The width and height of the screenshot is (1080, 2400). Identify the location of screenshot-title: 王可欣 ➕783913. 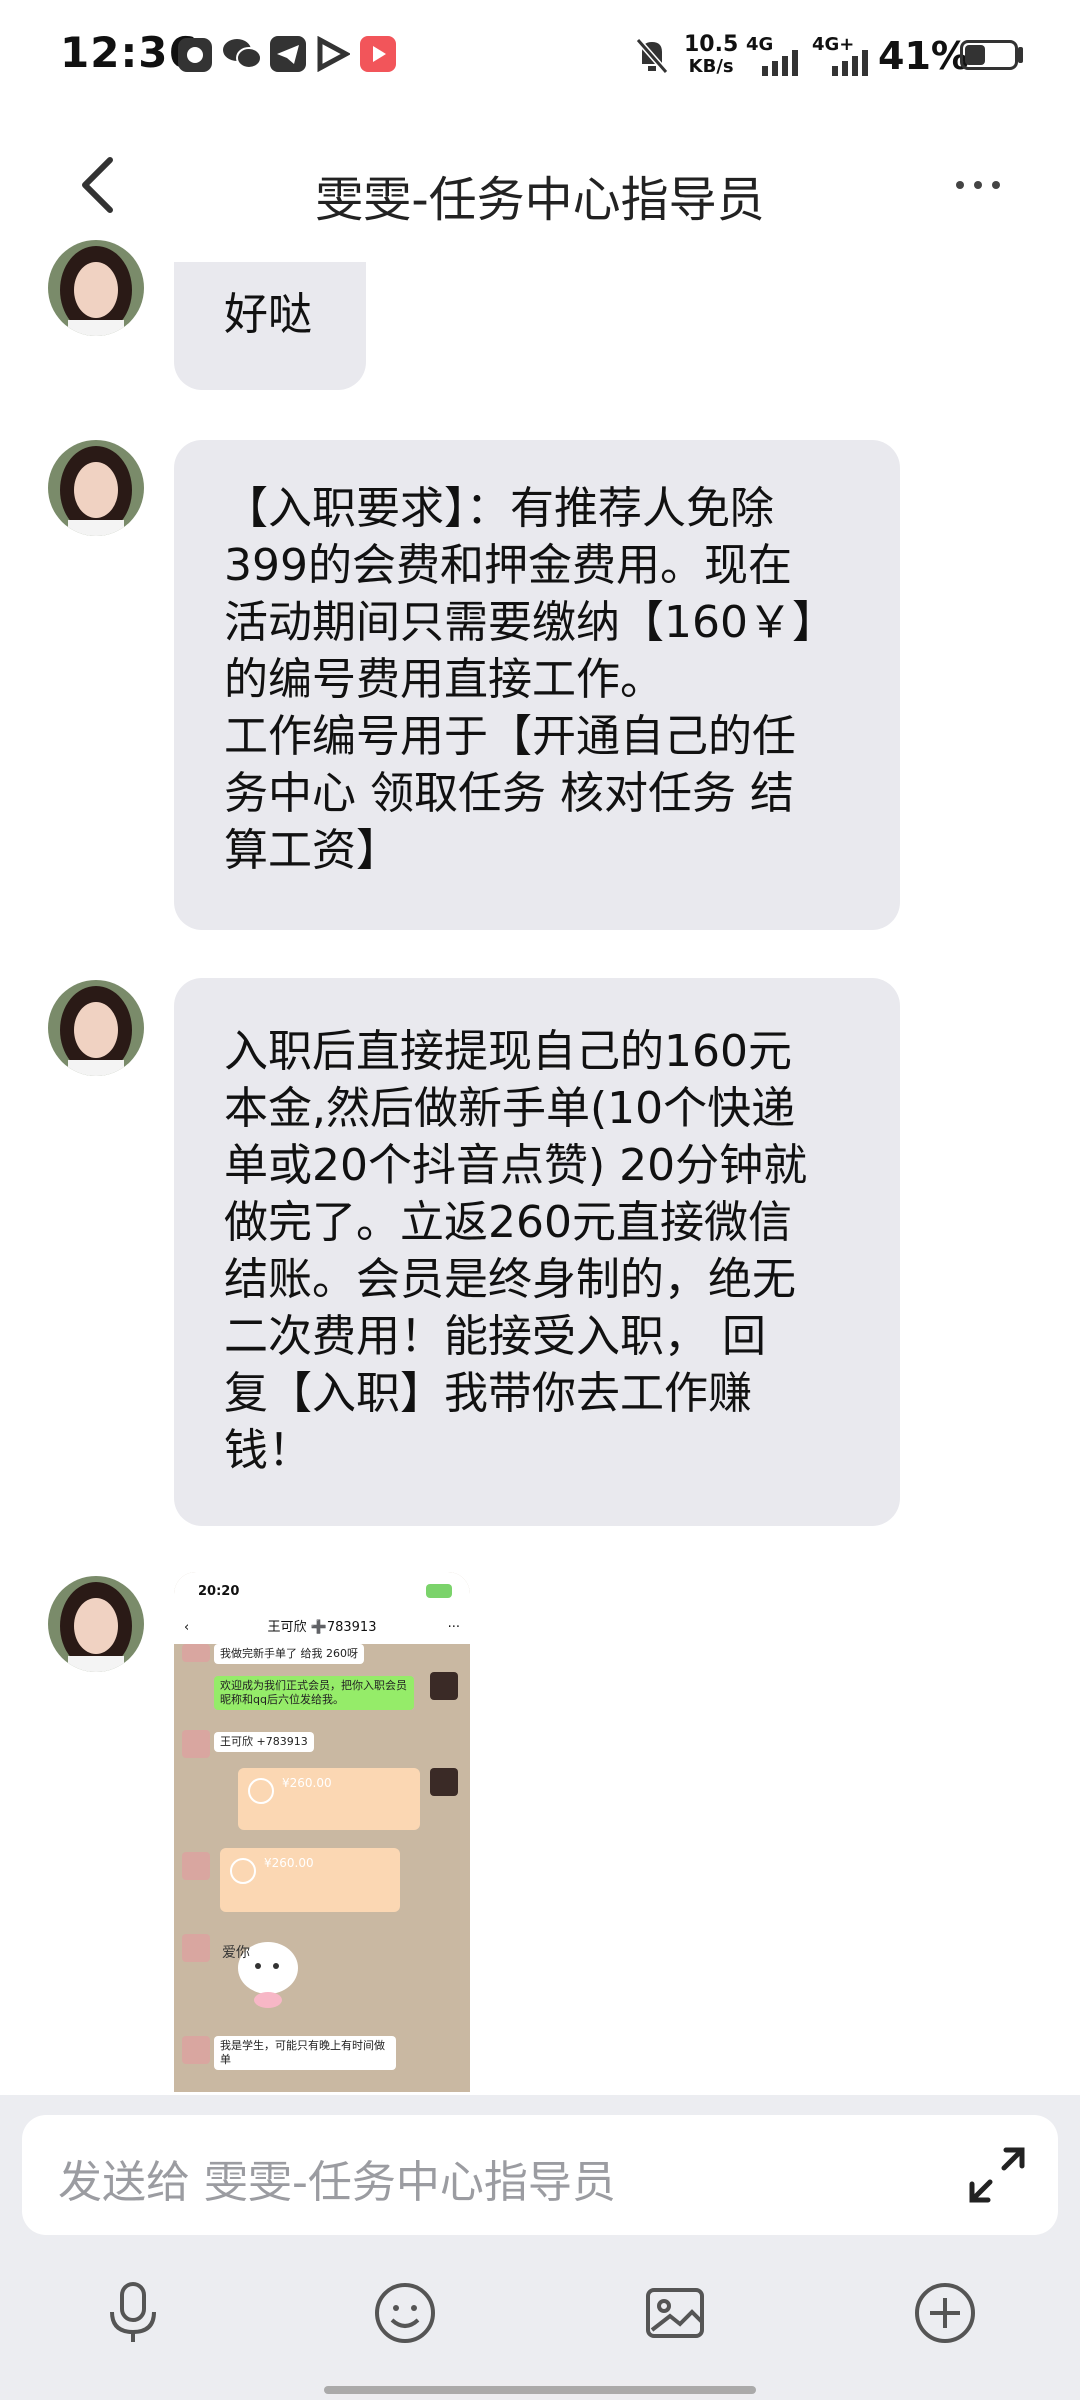
(322, 1627).